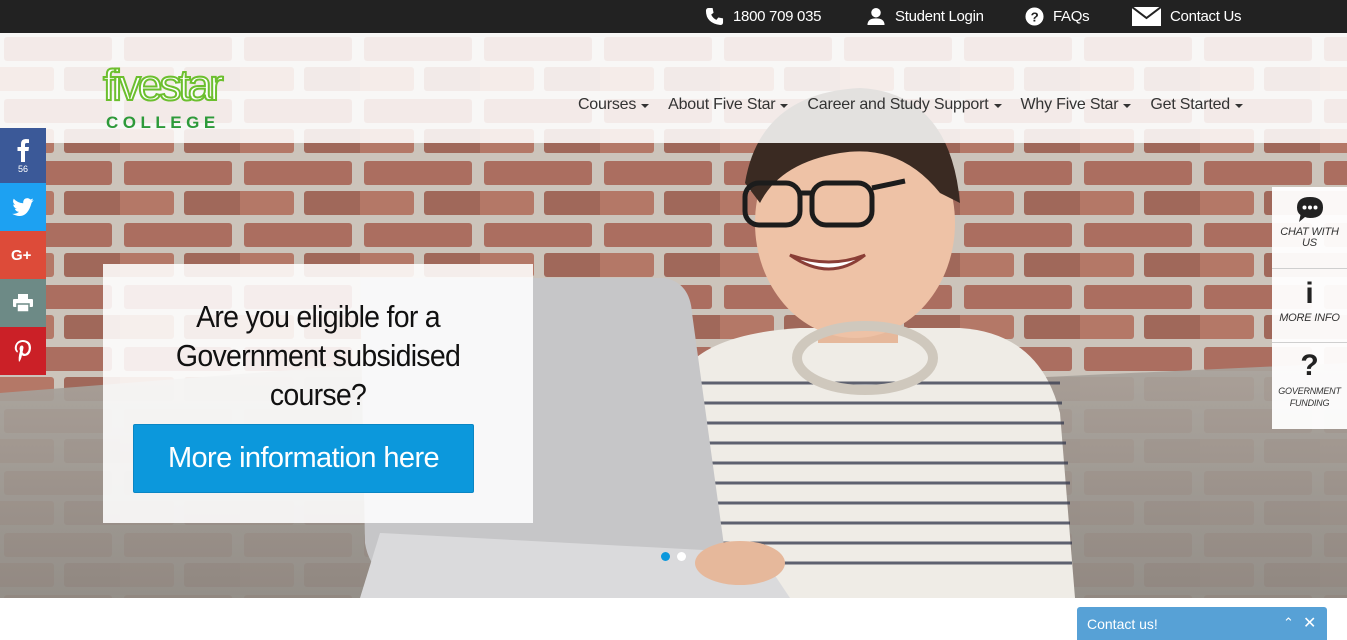 The height and width of the screenshot is (640, 1347). I want to click on print-icon, so click(23, 303).